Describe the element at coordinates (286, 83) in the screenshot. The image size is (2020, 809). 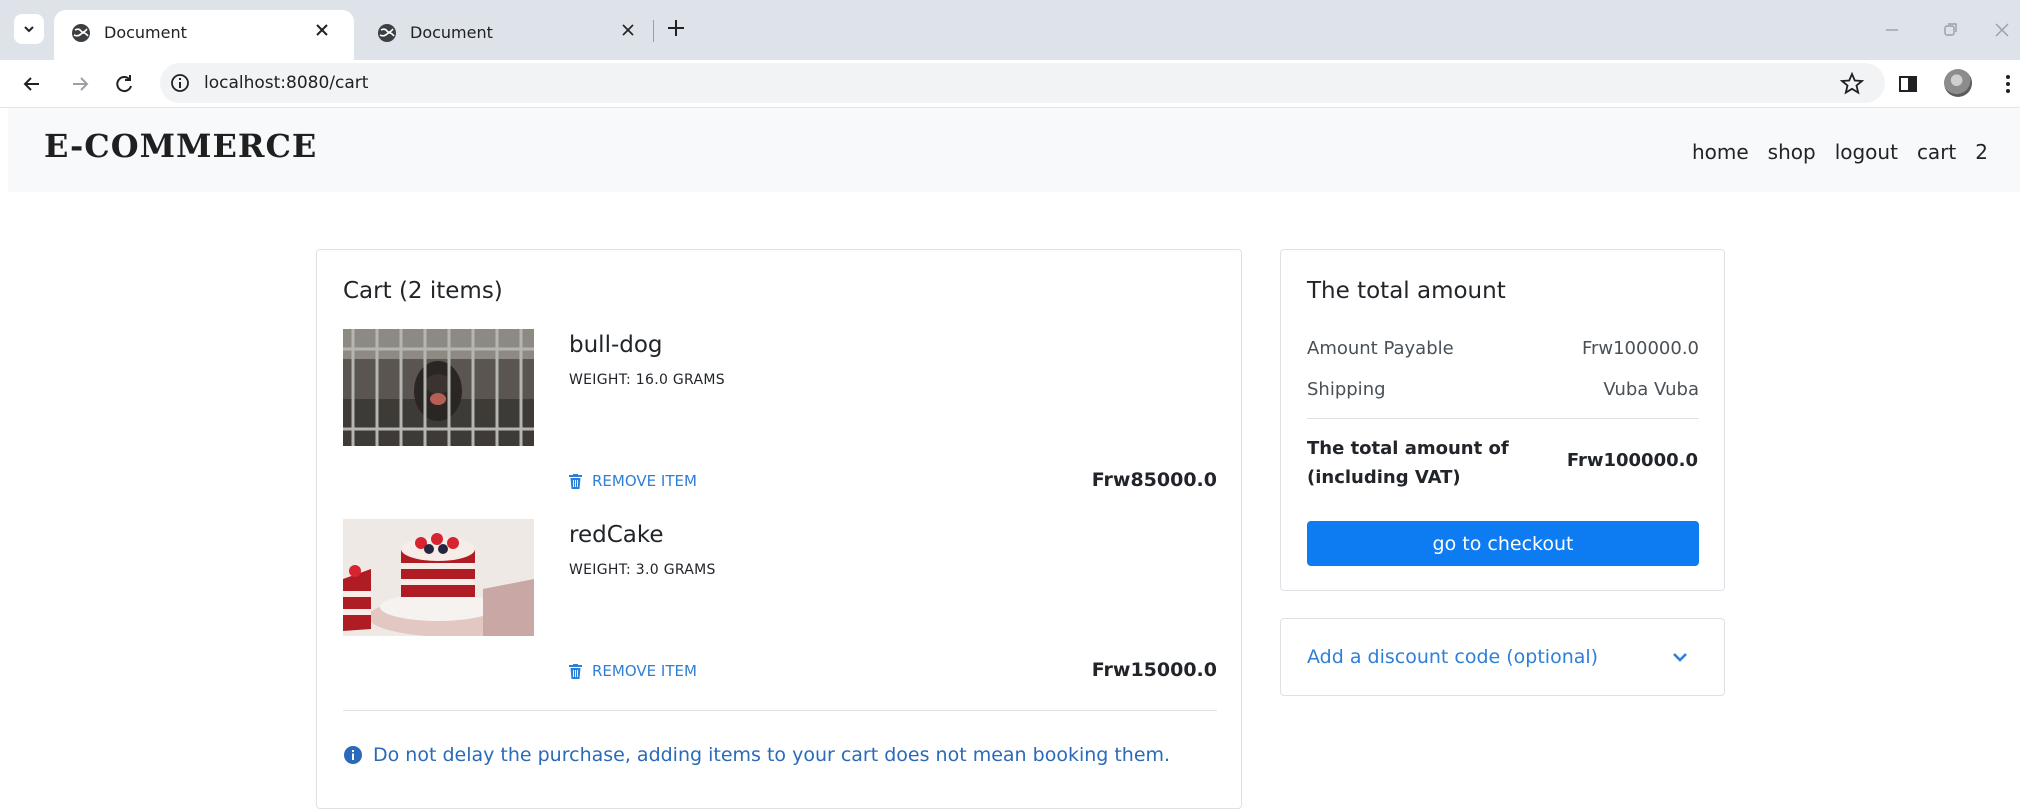
I see `url-text: localhost:8080/cart` at that location.